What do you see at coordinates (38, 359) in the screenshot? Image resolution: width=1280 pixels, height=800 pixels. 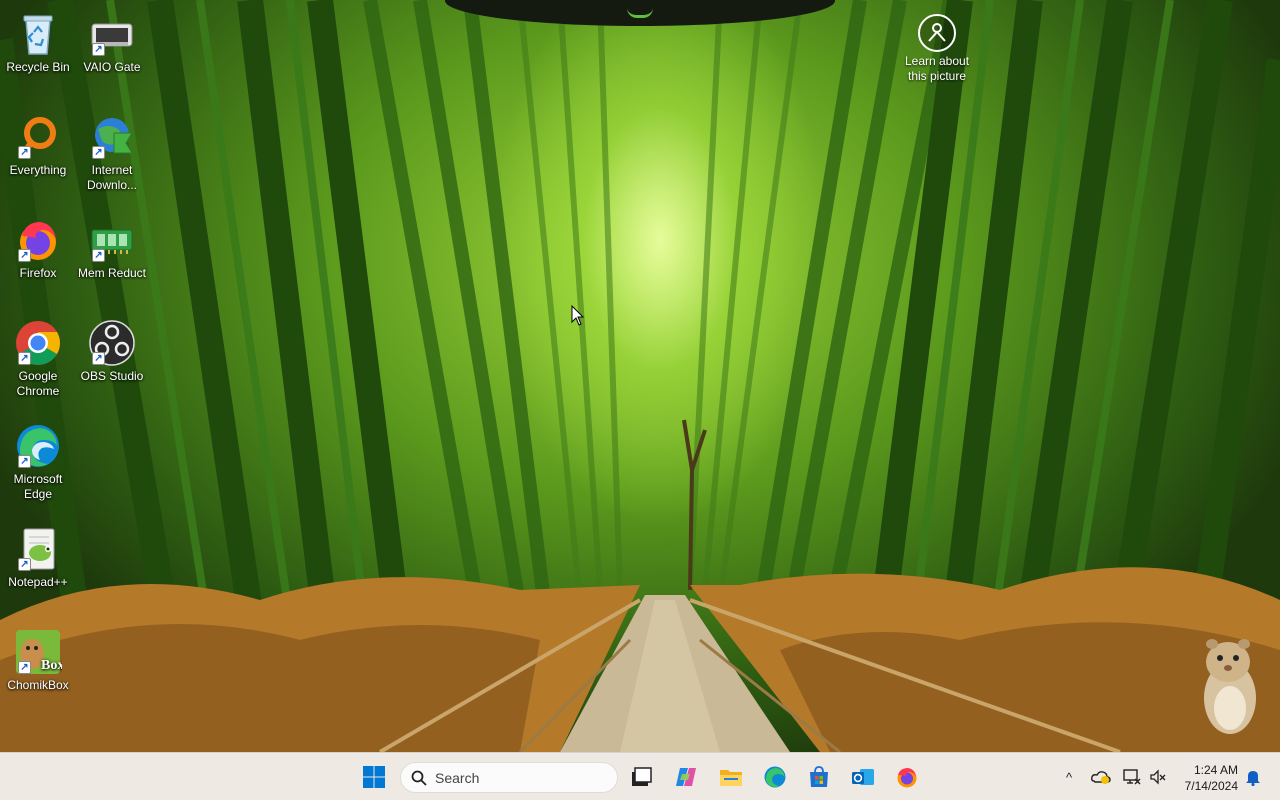 I see `desktop-icon-google-chrome: ↗ Google Chrome` at bounding box center [38, 359].